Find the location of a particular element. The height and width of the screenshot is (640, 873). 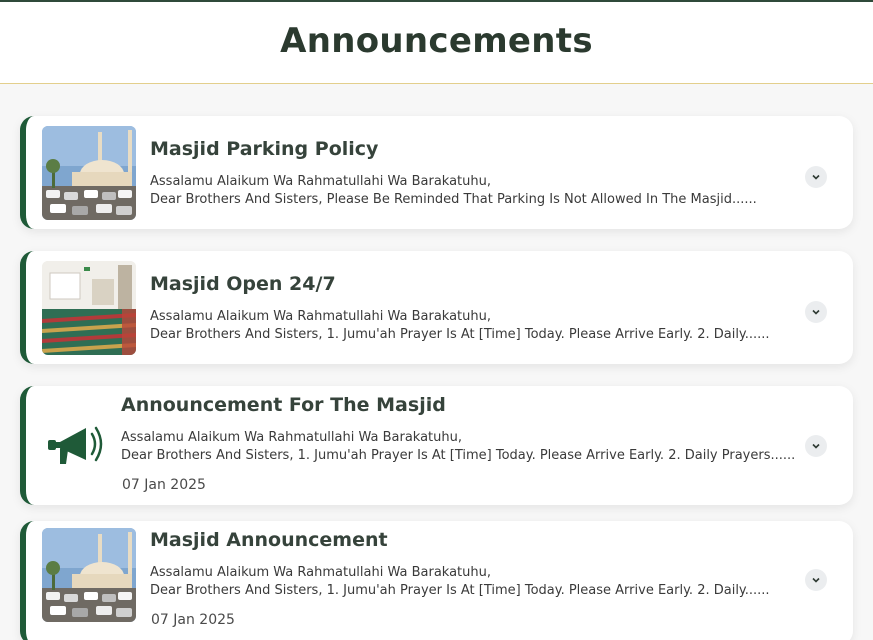

page-header: Announcements is located at coordinates (436, 43).